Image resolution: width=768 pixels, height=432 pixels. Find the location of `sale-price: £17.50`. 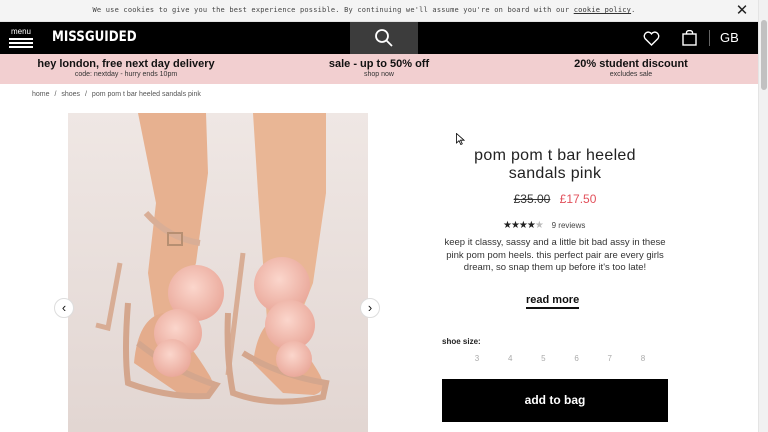

sale-price: £17.50 is located at coordinates (578, 199).